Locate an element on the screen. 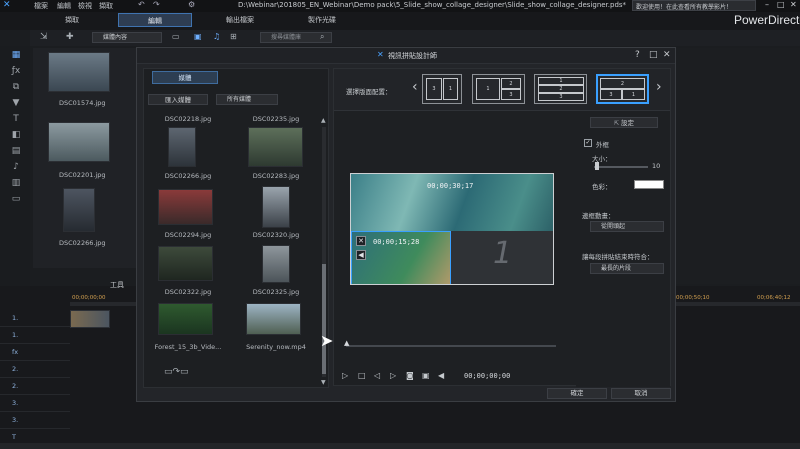  size-slider-handle is located at coordinates (597, 166).